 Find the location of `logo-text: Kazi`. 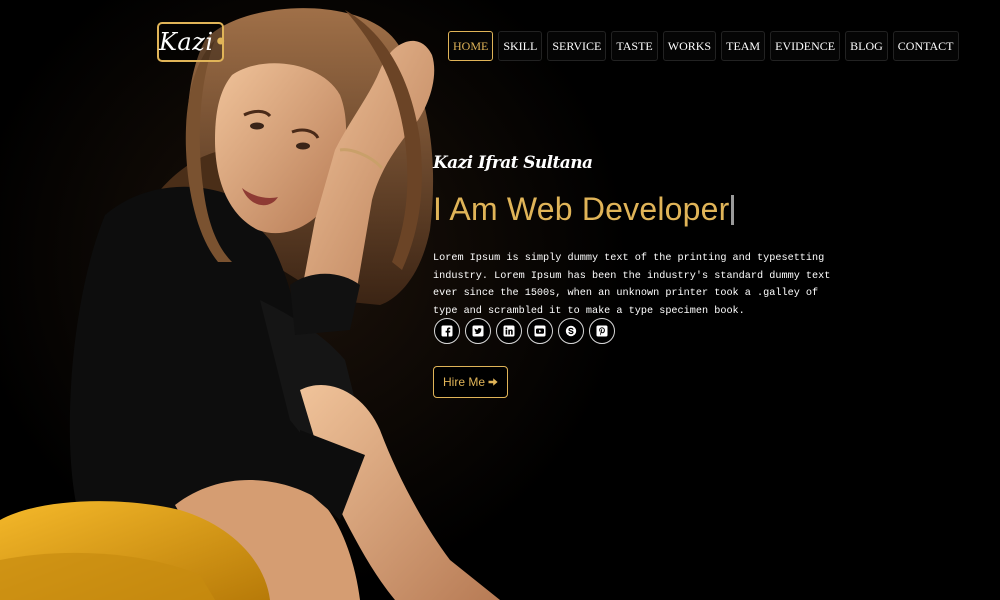

logo-text: Kazi is located at coordinates (186, 42).